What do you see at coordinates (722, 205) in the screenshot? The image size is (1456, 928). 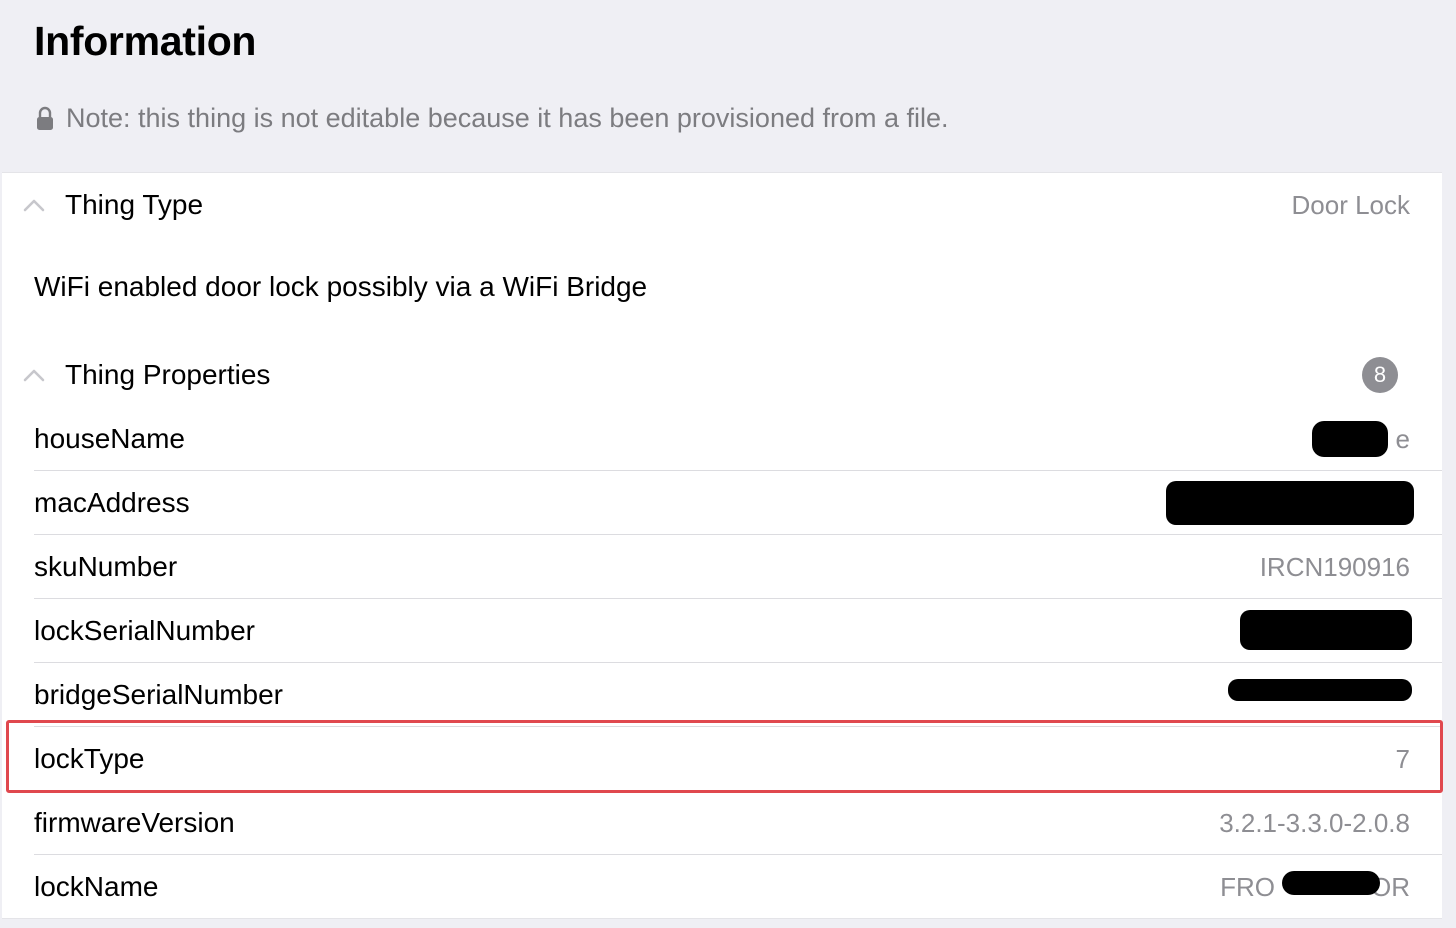 I see `thing-type-header: Thing Type Door Lock` at bounding box center [722, 205].